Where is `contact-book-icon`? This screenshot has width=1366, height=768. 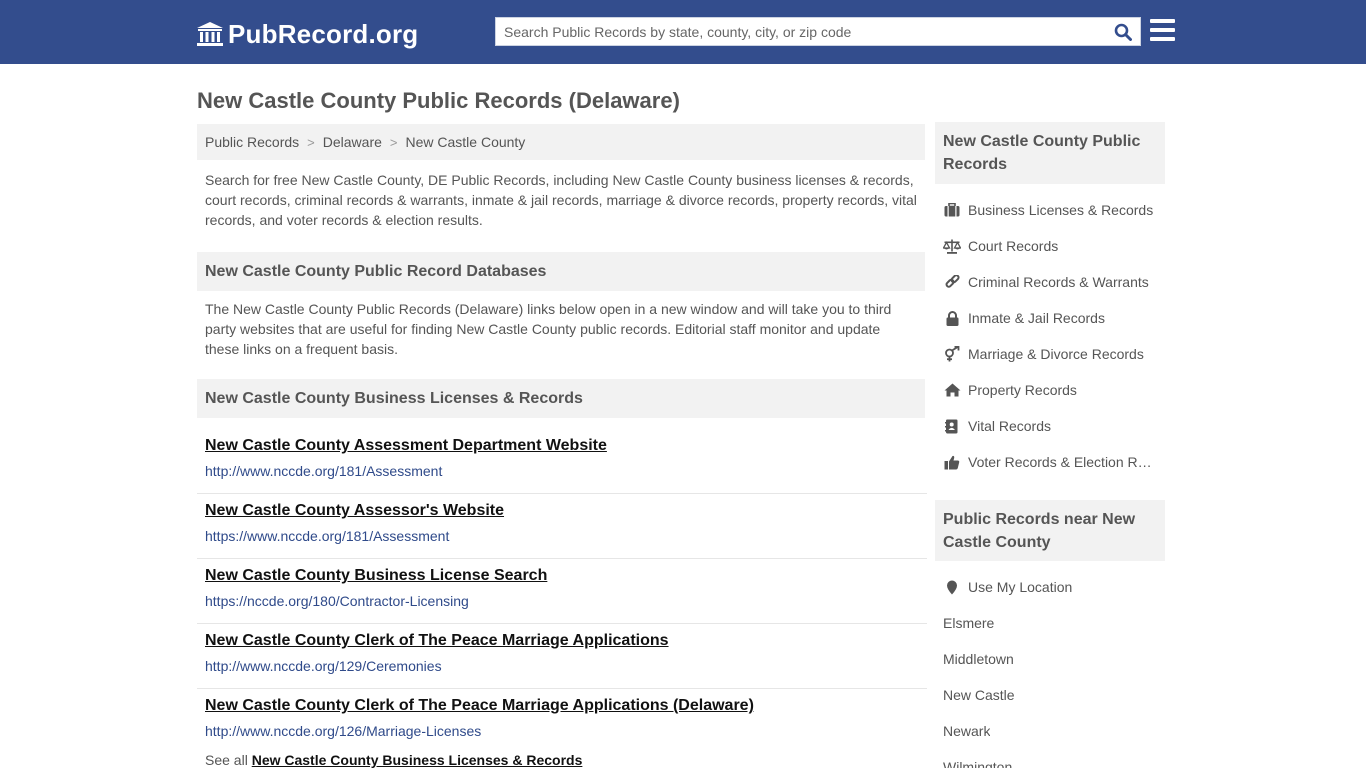
contact-book-icon is located at coordinates (952, 426).